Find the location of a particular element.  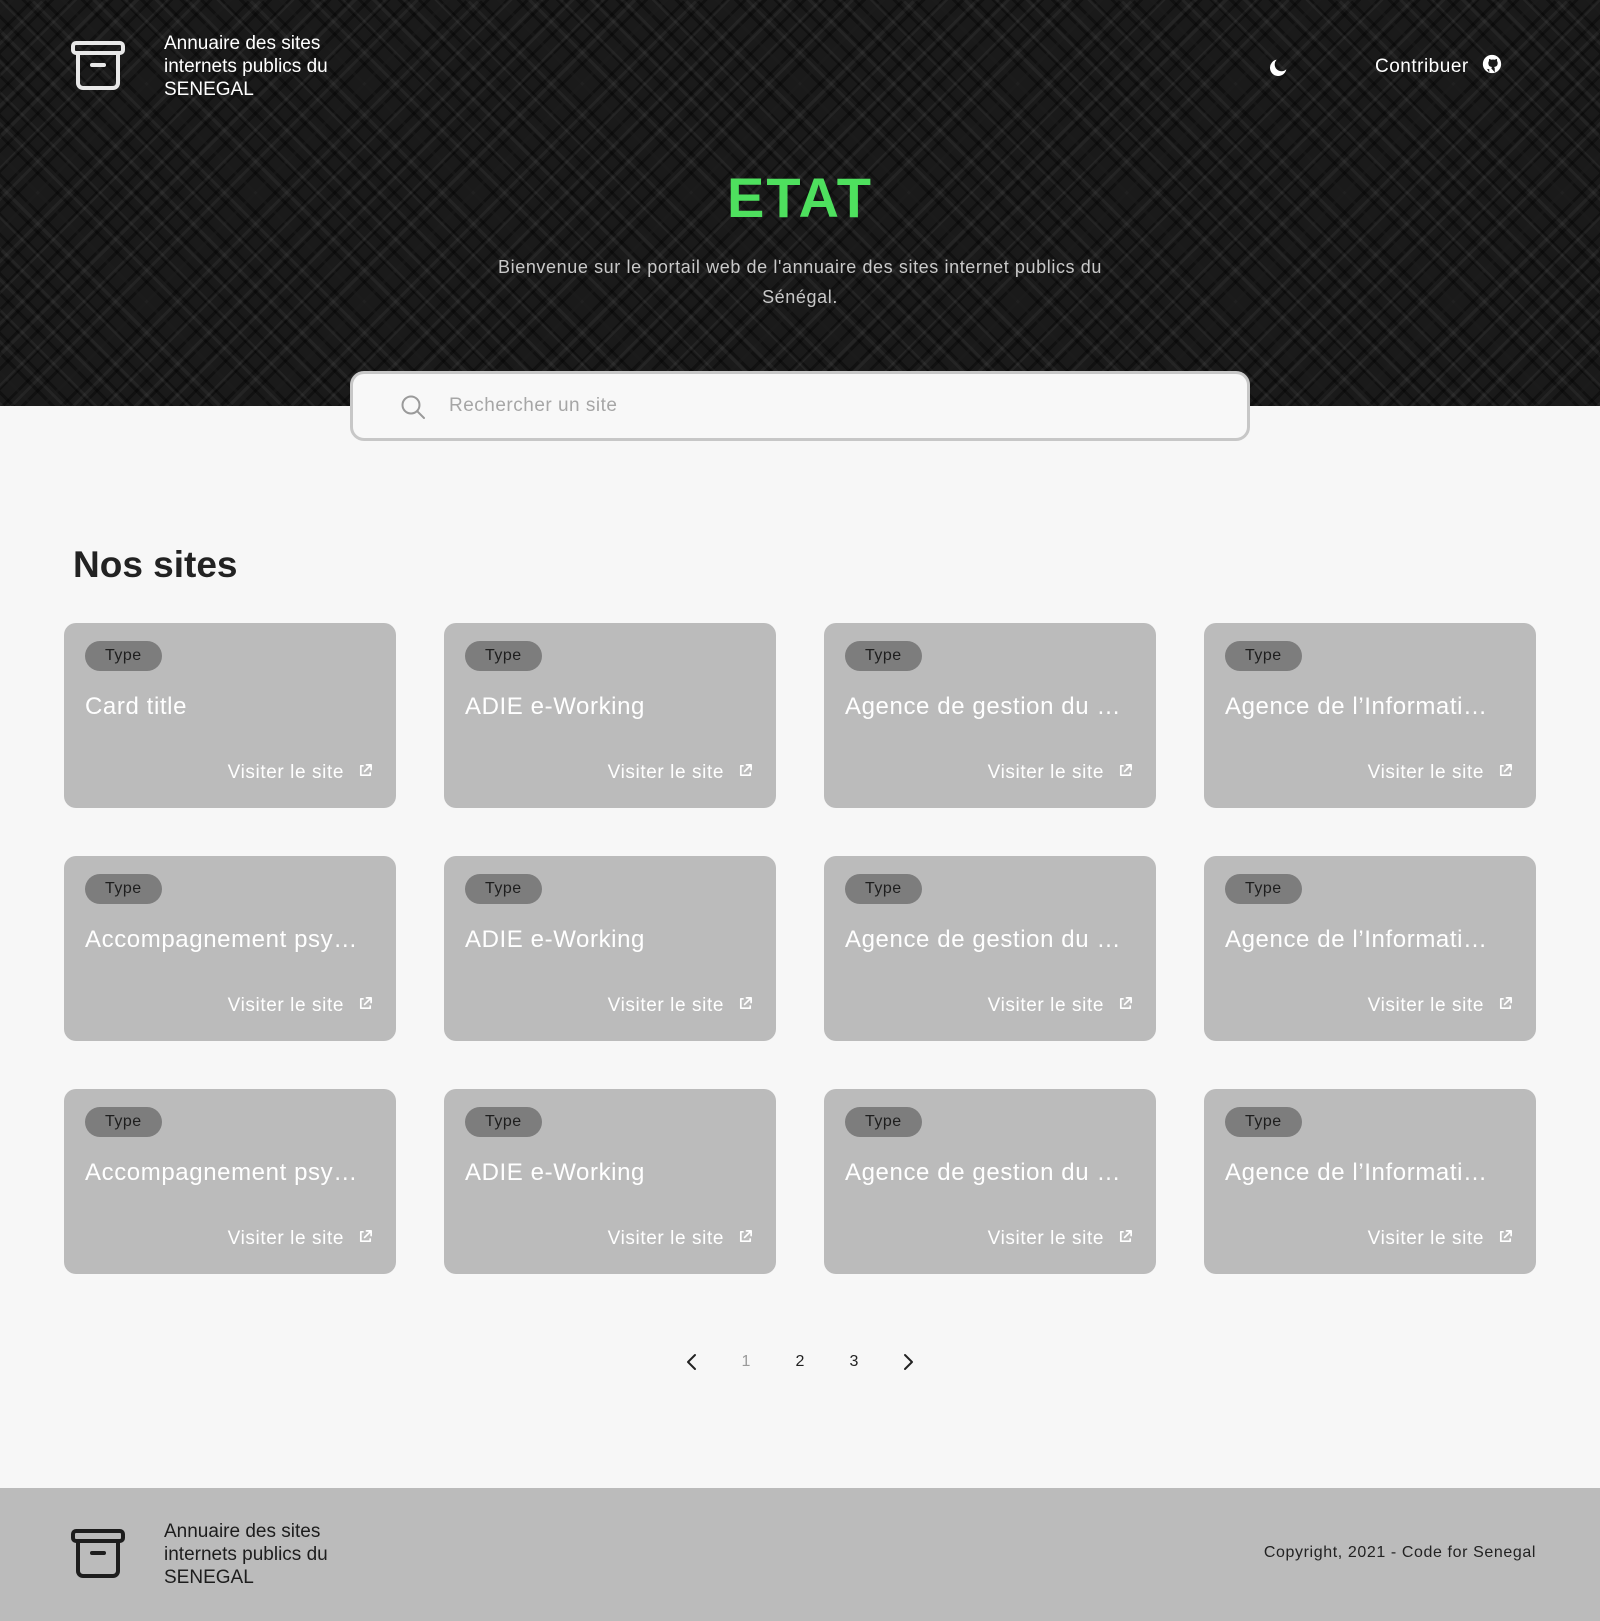

search-icon is located at coordinates (413, 407).